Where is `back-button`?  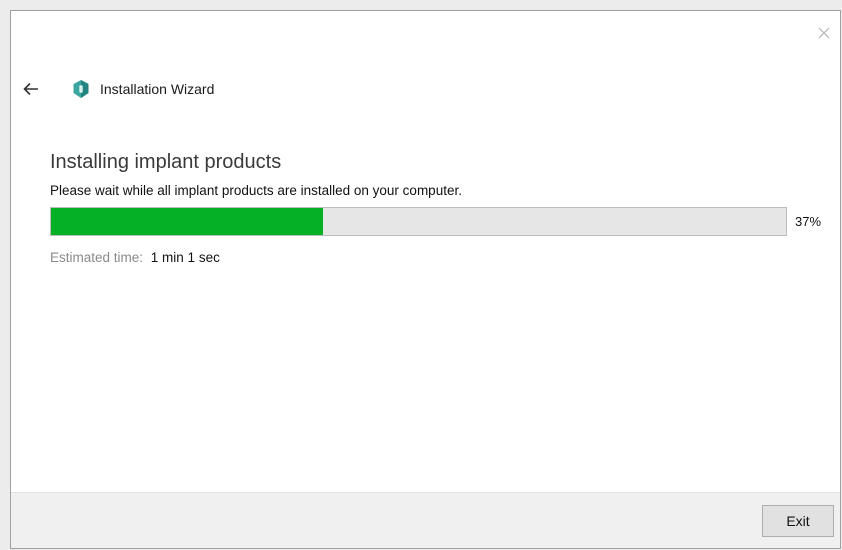 back-button is located at coordinates (35, 89).